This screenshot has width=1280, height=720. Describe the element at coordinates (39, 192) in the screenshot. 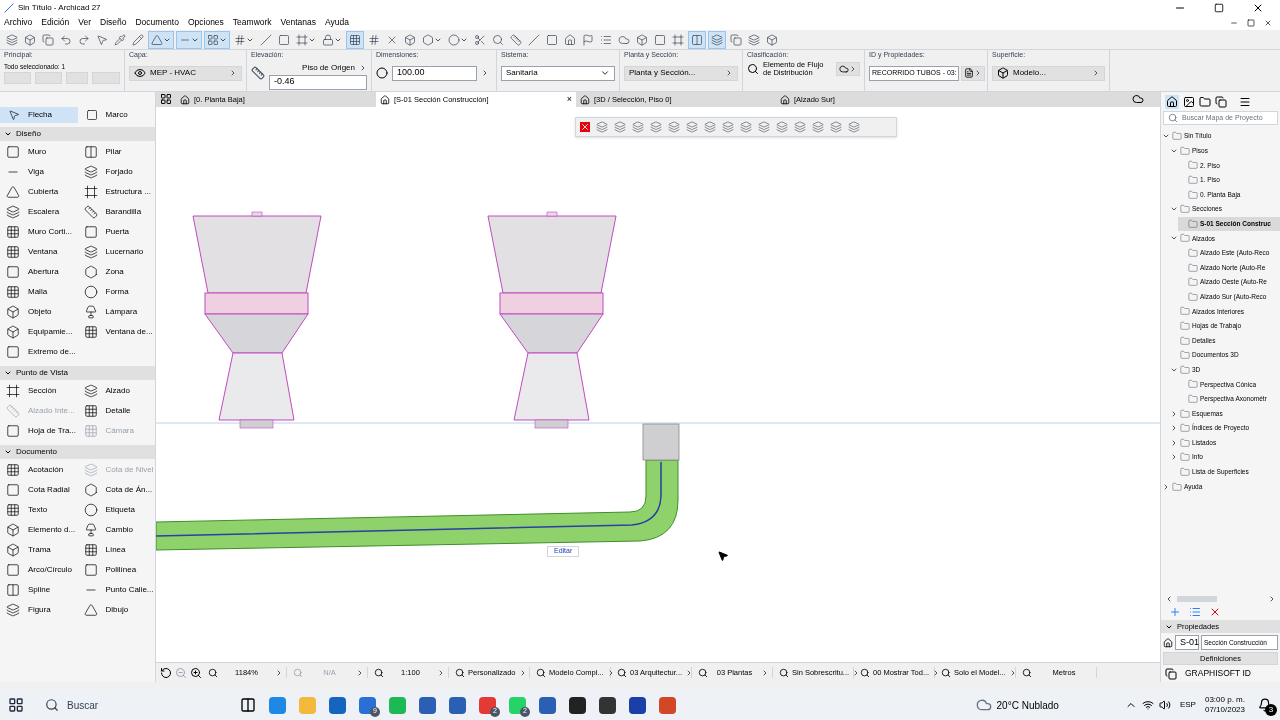

I see `tool-item: Cubierta` at that location.